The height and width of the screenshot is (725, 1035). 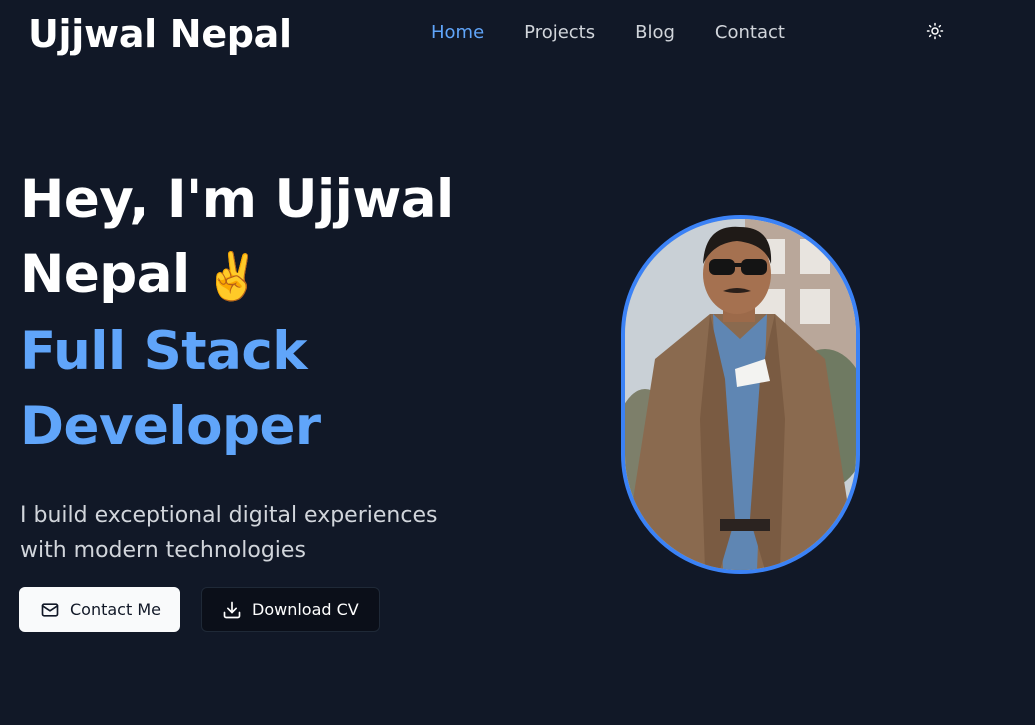 What do you see at coordinates (50, 610) in the screenshot?
I see `mail-icon` at bounding box center [50, 610].